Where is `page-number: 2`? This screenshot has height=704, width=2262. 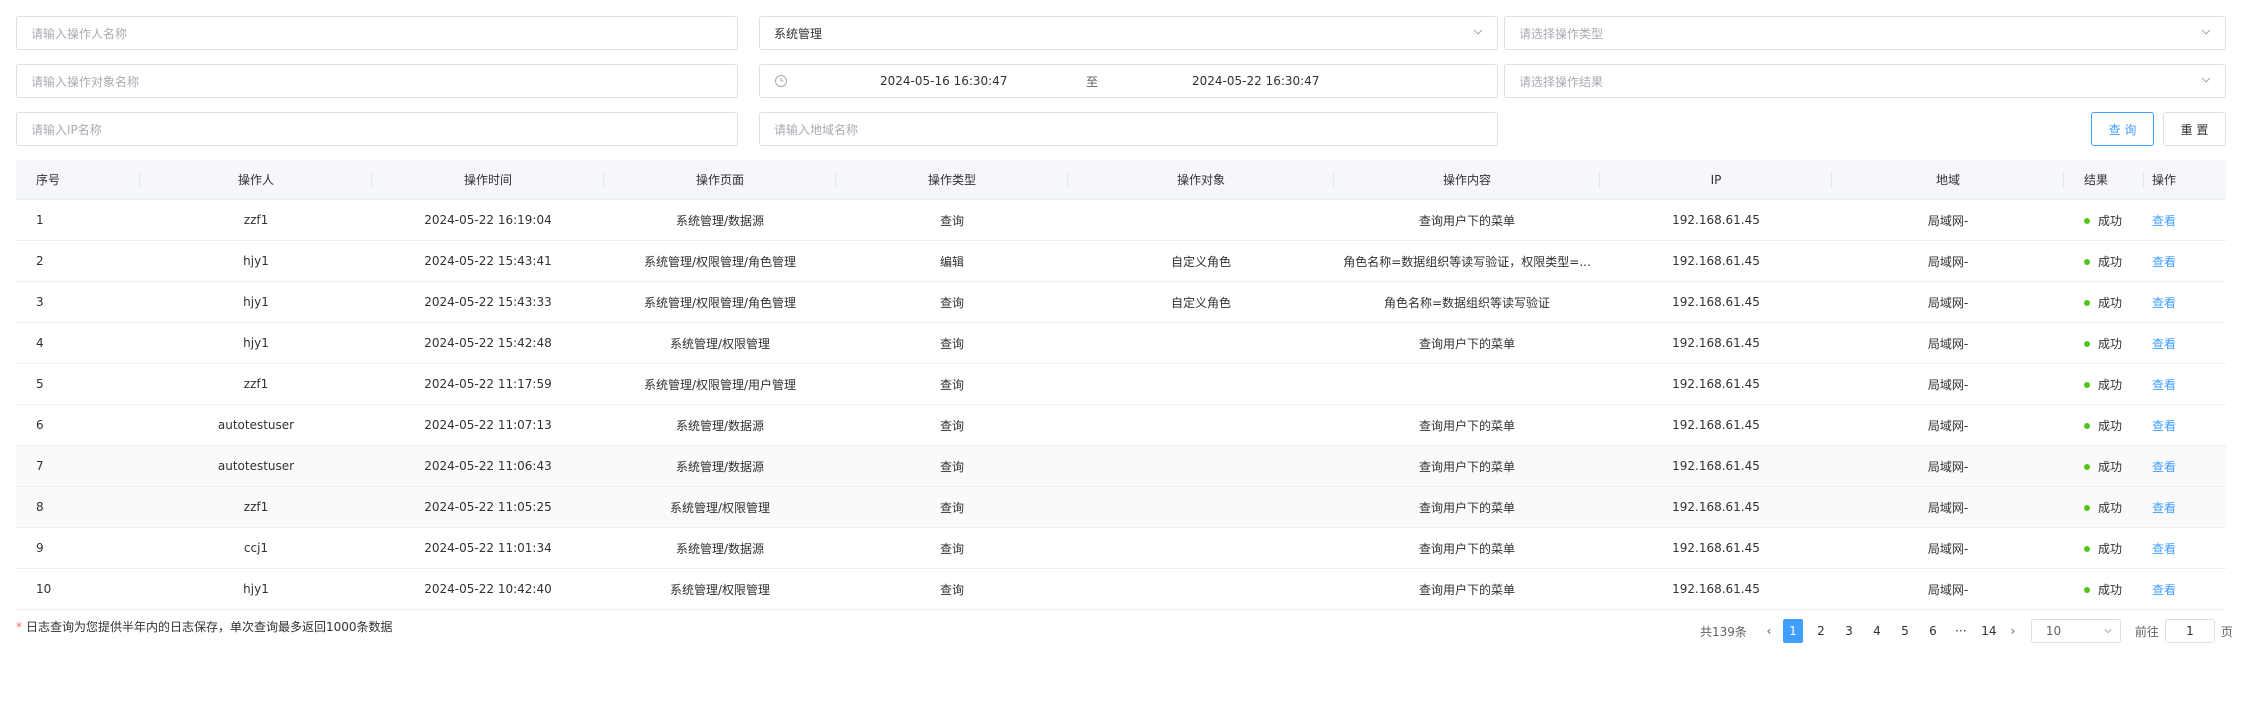 page-number: 2 is located at coordinates (1821, 631).